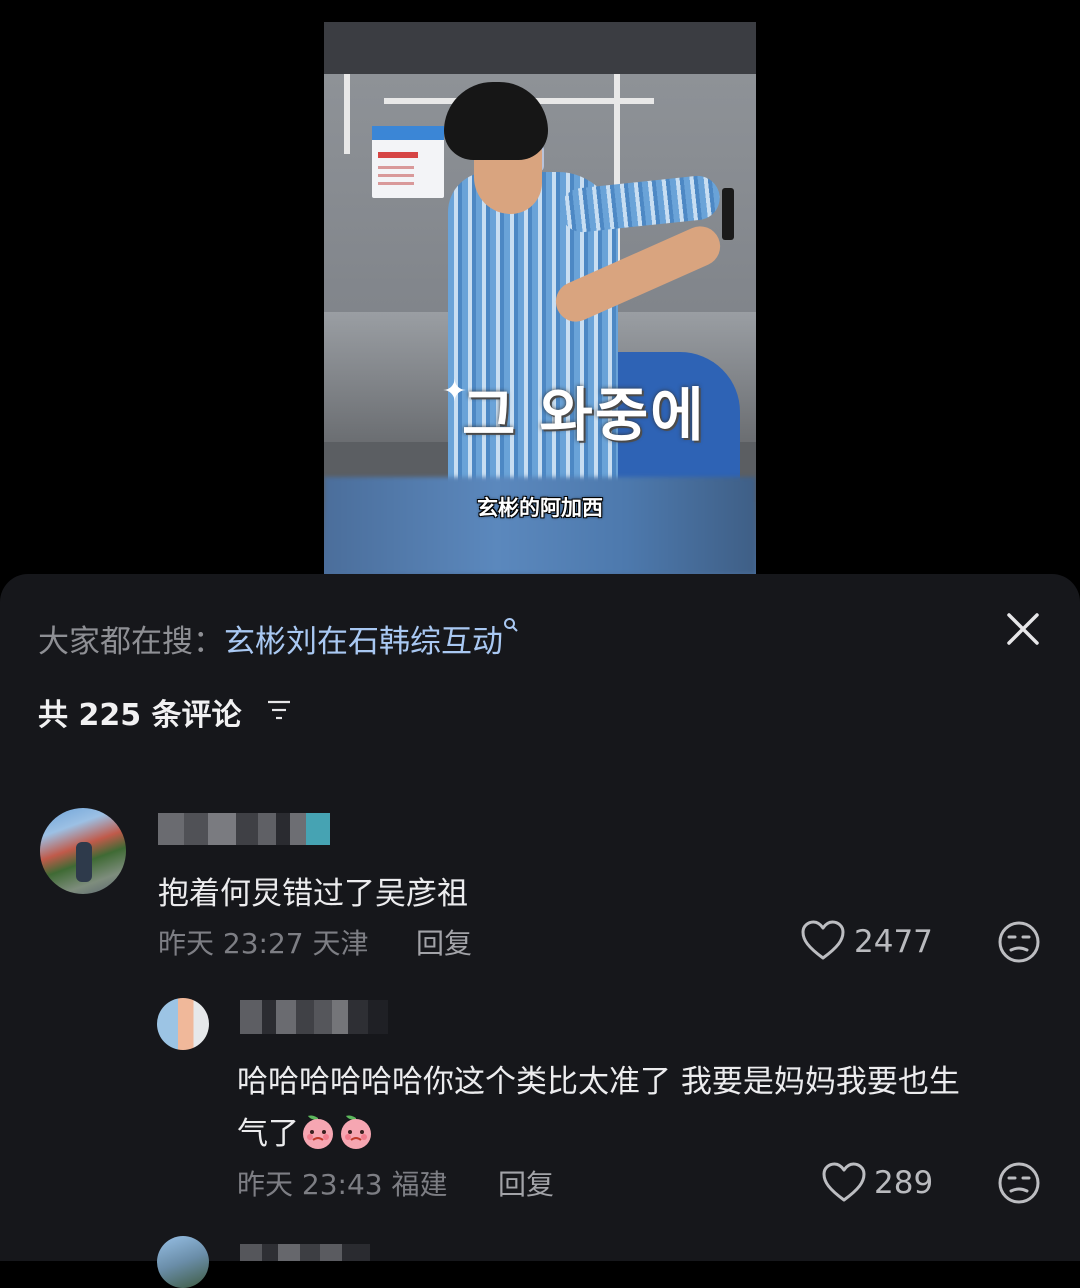 Image resolution: width=1080 pixels, height=1288 pixels. What do you see at coordinates (540, 508) in the screenshot?
I see `video-caption: 玄彬的阿加西` at bounding box center [540, 508].